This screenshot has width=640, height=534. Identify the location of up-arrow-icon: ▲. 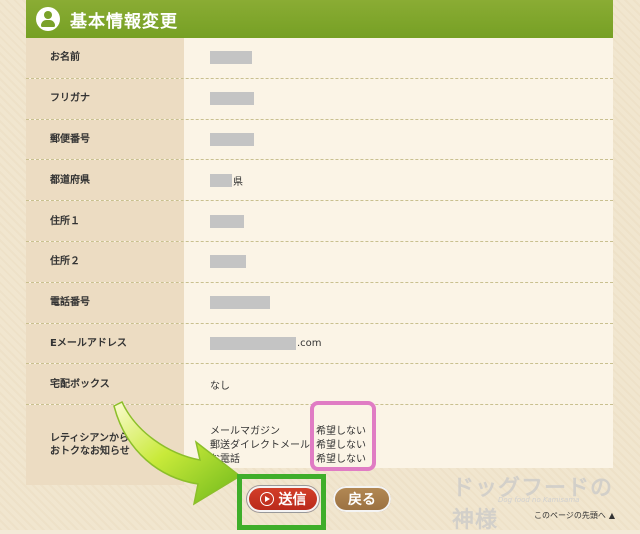
(611, 515).